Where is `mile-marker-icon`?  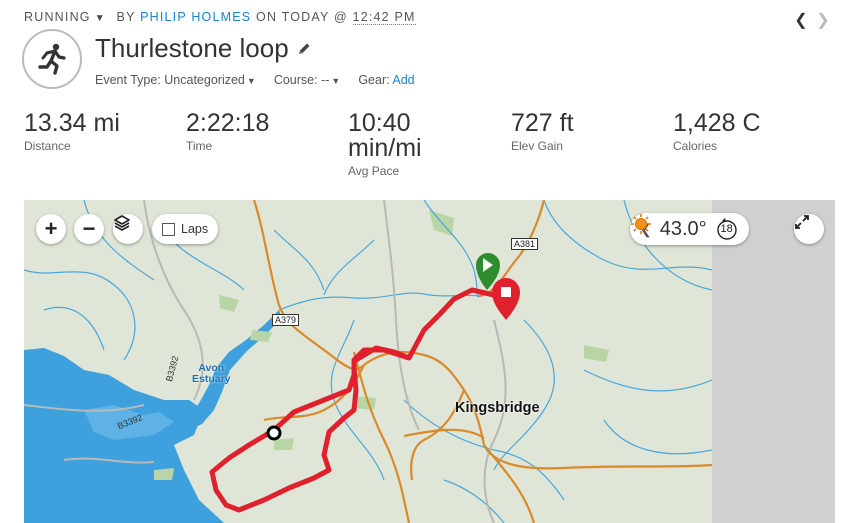
mile-marker-icon is located at coordinates (274, 433).